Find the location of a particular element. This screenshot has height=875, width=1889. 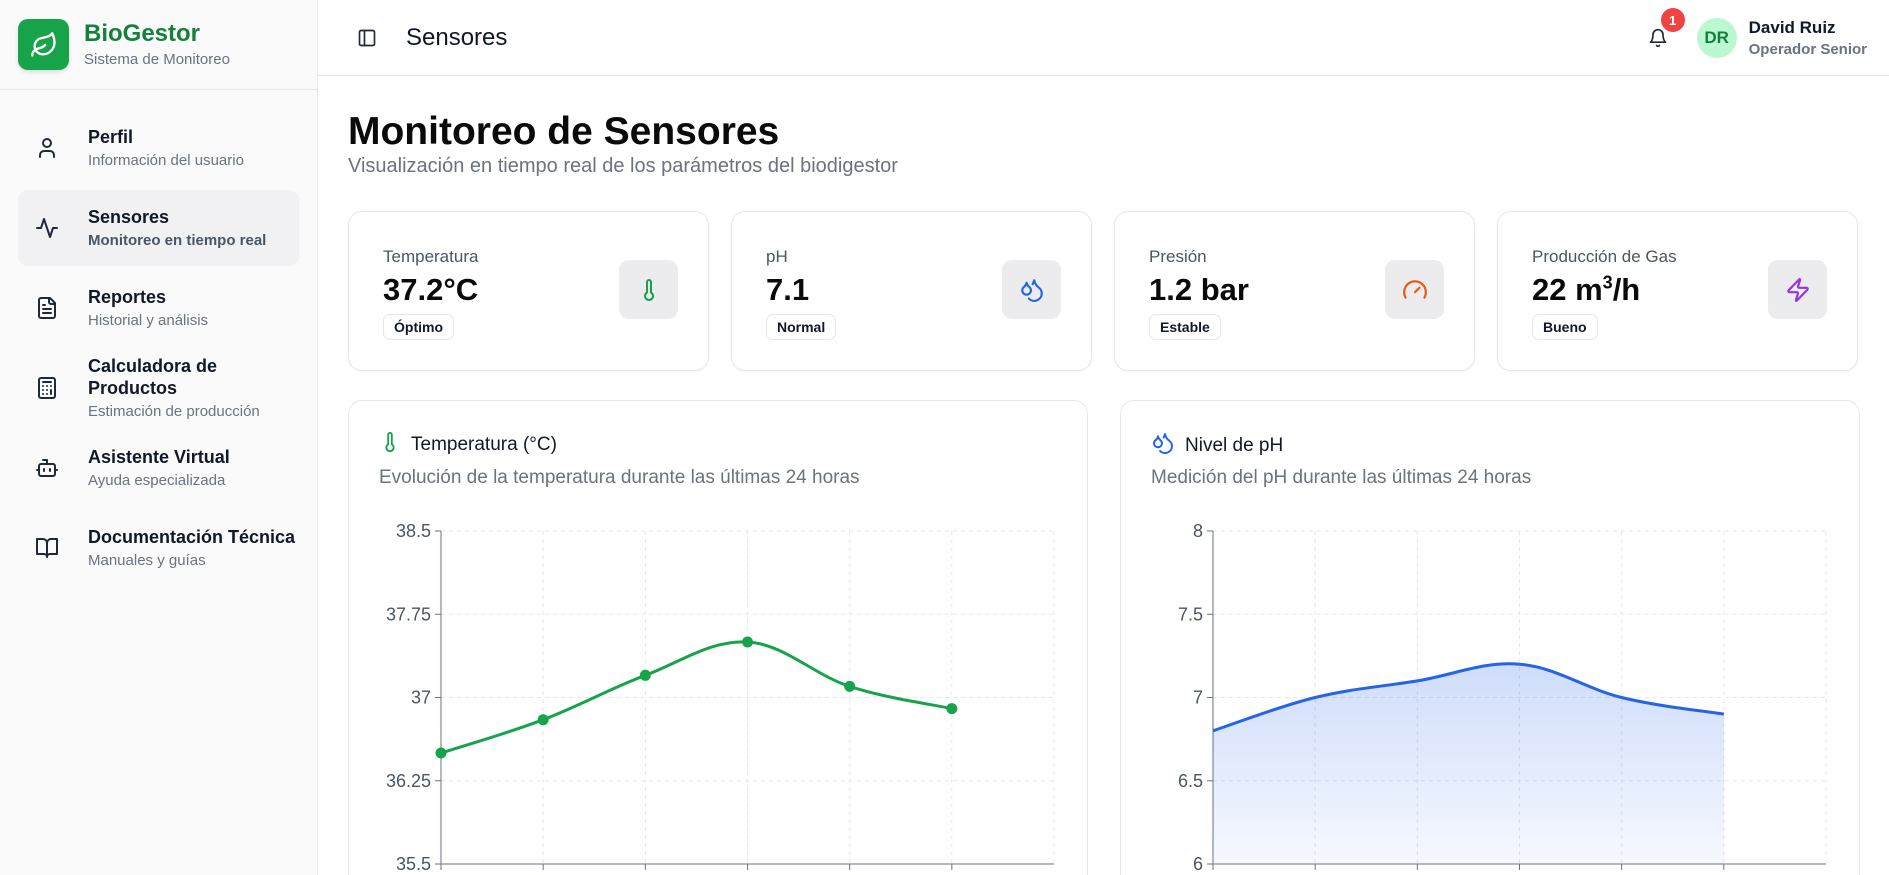

card-value: 22 m3/h is located at coordinates (1586, 290).